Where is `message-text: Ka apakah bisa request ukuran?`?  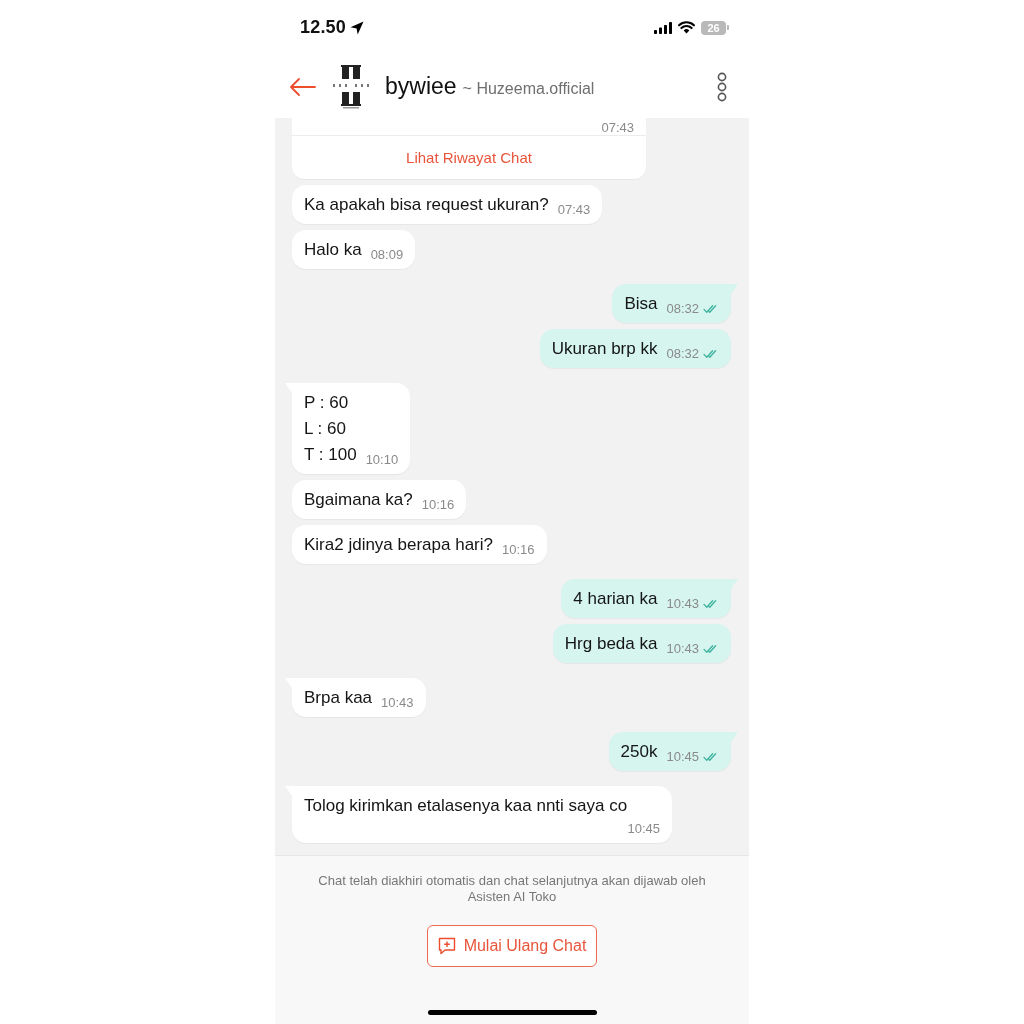 message-text: Ka apakah bisa request ukuran? is located at coordinates (426, 205).